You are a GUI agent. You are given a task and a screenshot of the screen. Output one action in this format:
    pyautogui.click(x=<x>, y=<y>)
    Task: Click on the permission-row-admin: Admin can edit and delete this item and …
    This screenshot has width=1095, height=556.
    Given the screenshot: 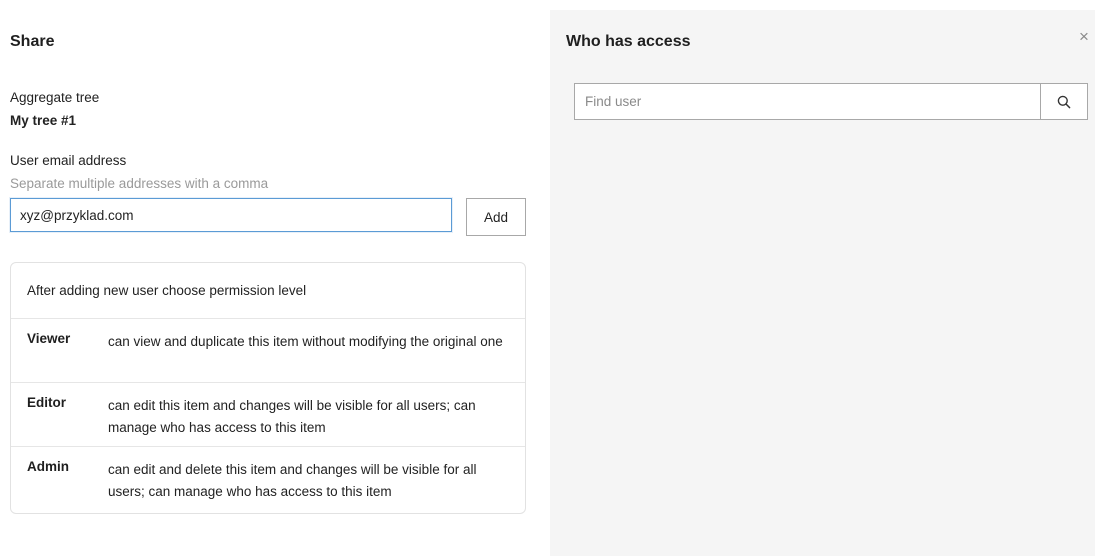 What is the action you would take?
    pyautogui.click(x=268, y=479)
    